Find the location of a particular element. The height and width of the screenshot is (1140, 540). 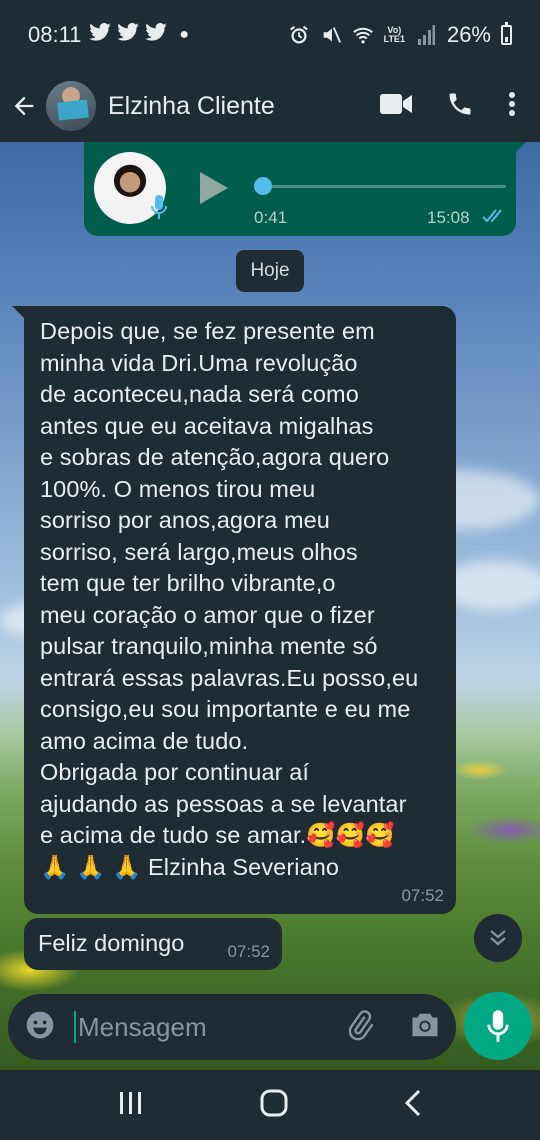

audio-progress-track is located at coordinates (383, 186).